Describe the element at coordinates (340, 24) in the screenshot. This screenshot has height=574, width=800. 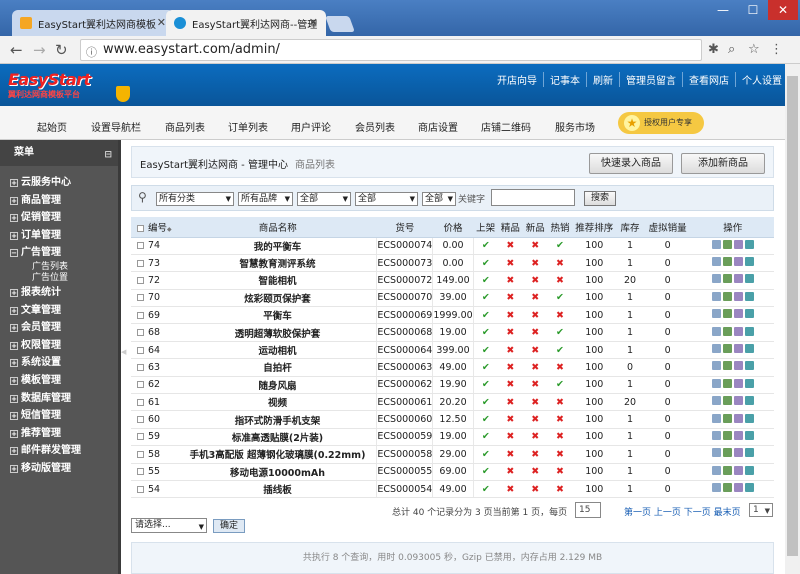
I see `new-tab-button` at that location.